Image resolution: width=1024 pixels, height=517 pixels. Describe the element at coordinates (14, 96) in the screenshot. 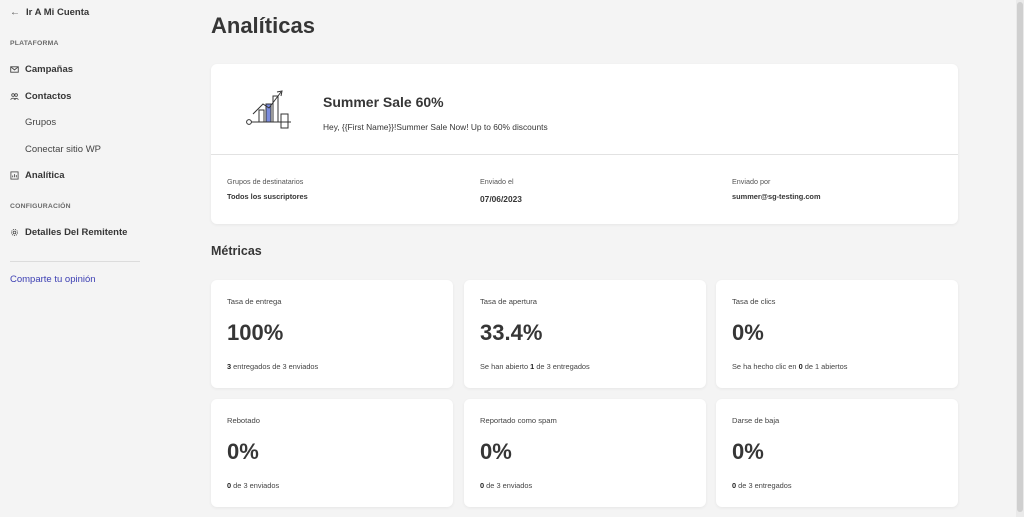

I see `users-icon` at that location.